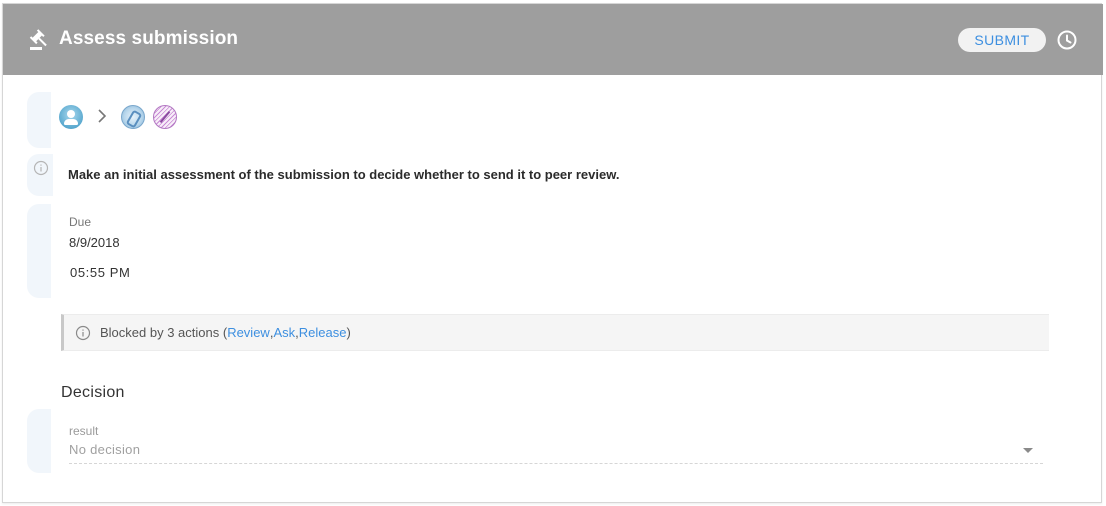  Describe the element at coordinates (38, 39) in the screenshot. I see `gavel-icon` at that location.